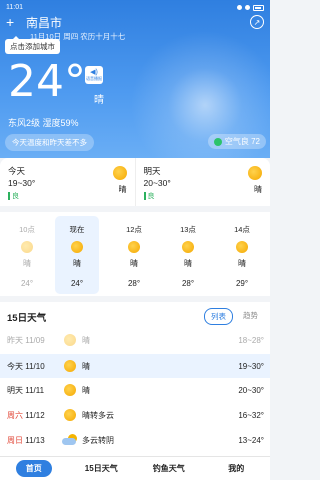 This screenshot has height=480, width=320. I want to click on forecast-day: 明天 11/11, so click(25, 390).